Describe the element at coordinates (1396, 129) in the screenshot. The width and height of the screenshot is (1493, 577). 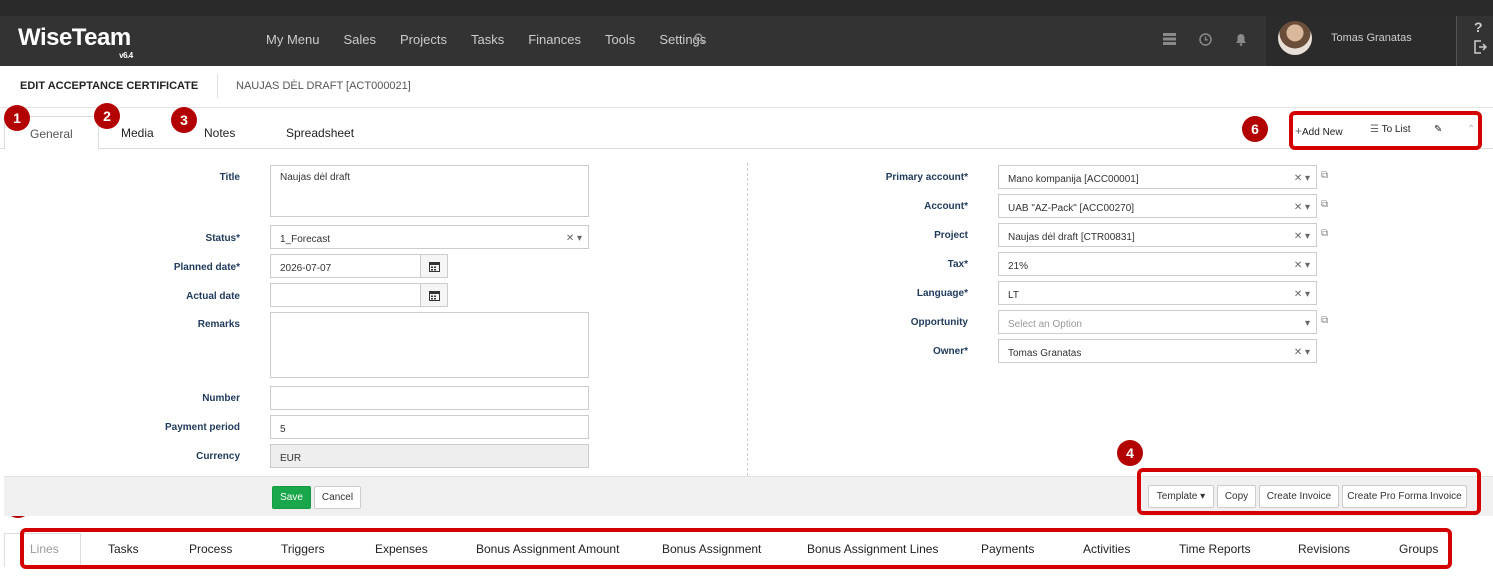
I see `to-list-label: To List` at that location.